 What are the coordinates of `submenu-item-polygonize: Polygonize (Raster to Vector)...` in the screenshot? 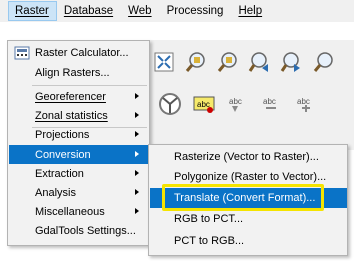 It's located at (248, 177).